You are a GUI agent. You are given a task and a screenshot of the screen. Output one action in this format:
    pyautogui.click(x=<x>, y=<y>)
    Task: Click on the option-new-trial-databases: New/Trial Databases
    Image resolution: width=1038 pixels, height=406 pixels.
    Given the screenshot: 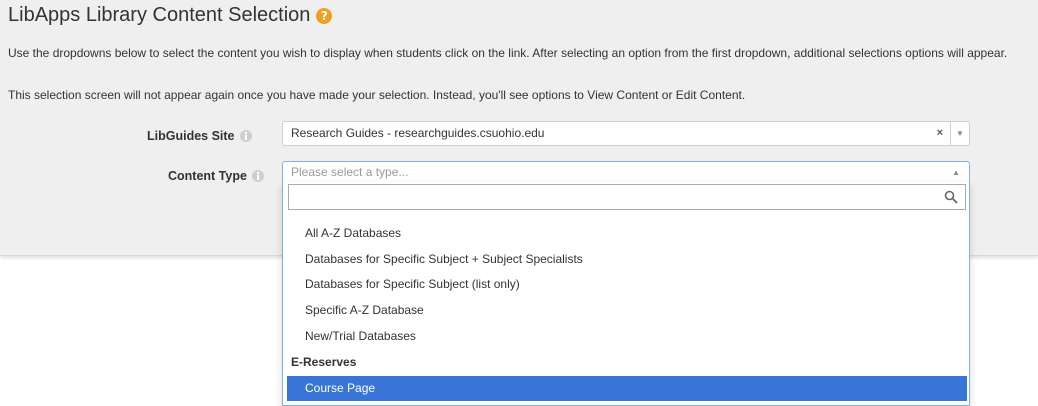 What is the action you would take?
    pyautogui.click(x=627, y=336)
    